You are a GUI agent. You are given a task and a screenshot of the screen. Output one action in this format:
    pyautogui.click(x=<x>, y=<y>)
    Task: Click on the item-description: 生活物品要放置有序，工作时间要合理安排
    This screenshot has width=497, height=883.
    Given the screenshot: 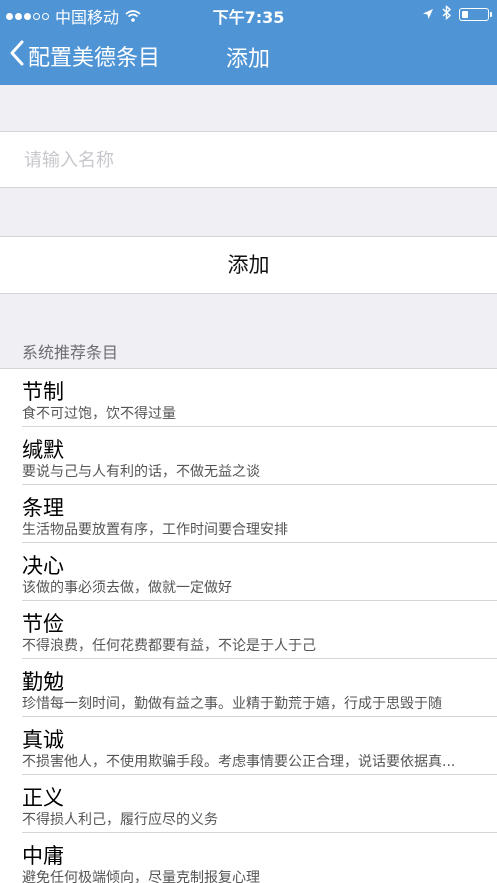 What is the action you would take?
    pyautogui.click(x=155, y=530)
    